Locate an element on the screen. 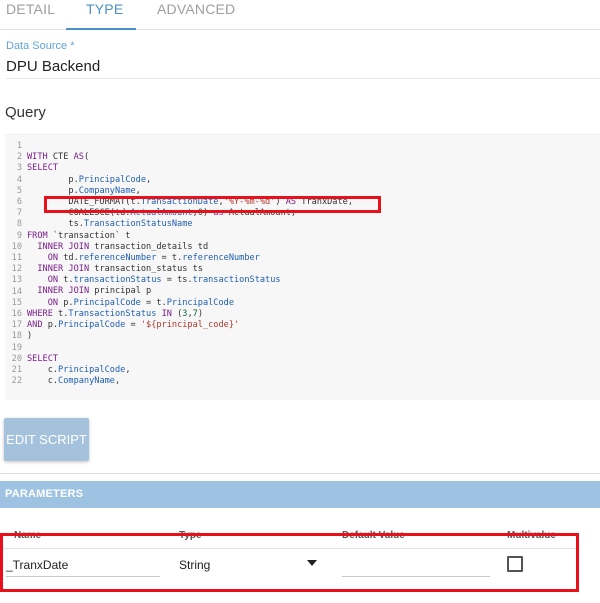  code-line: c.PrincipalCode, is located at coordinates (79, 369).